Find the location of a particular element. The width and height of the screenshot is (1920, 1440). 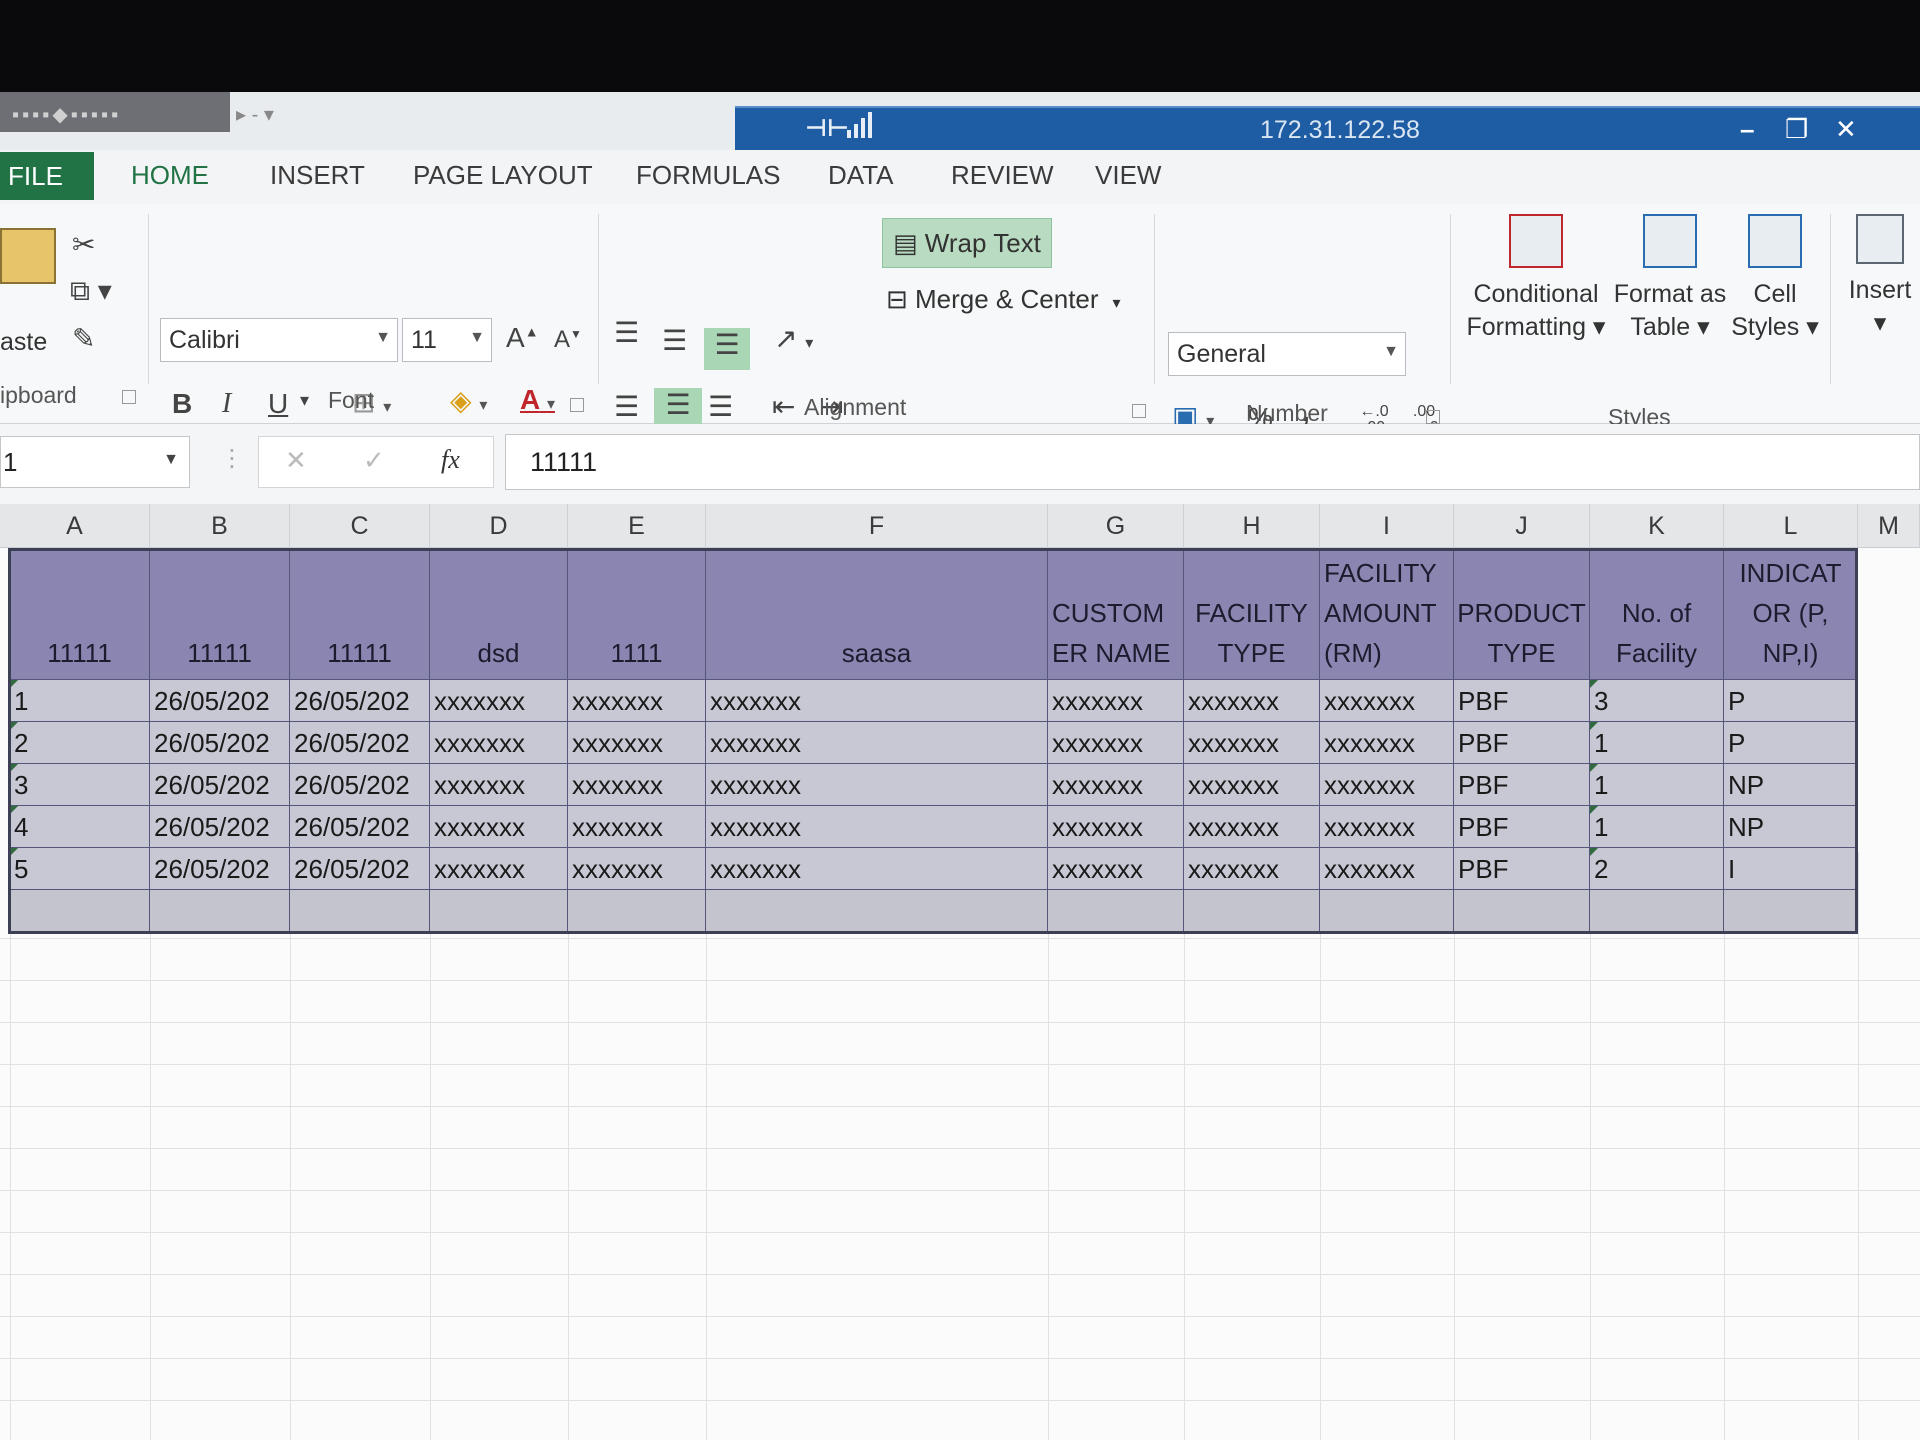

tab-file: FILE is located at coordinates (47, 176).